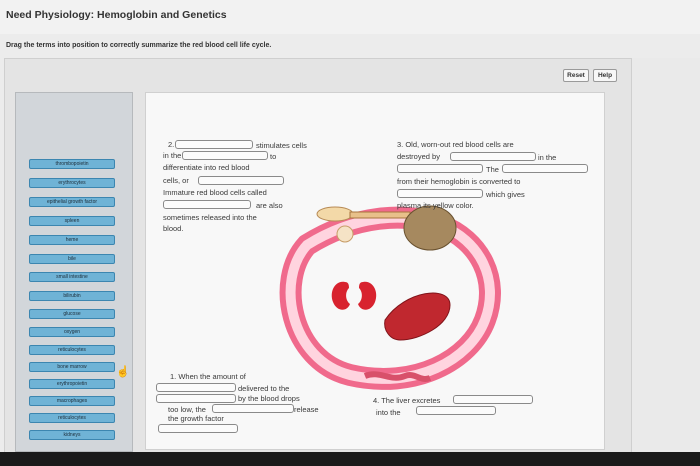 The image size is (700, 466). I want to click on term-bone-marrow: bone marrow, so click(72, 367).